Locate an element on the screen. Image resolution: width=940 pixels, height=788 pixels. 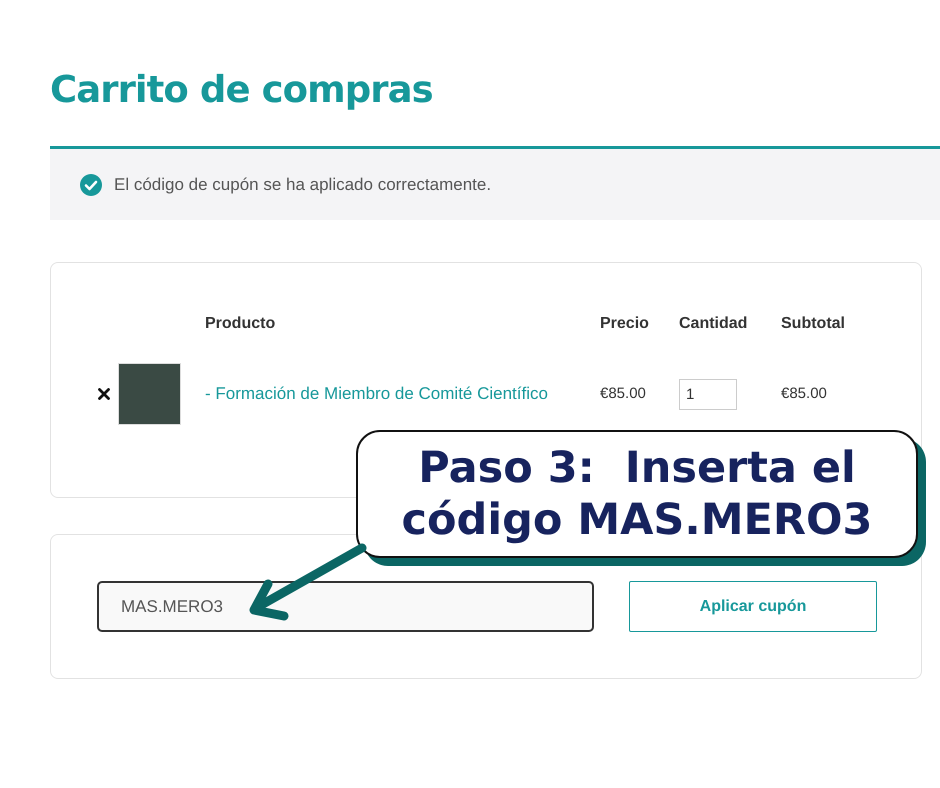
remove-icon is located at coordinates (104, 394).